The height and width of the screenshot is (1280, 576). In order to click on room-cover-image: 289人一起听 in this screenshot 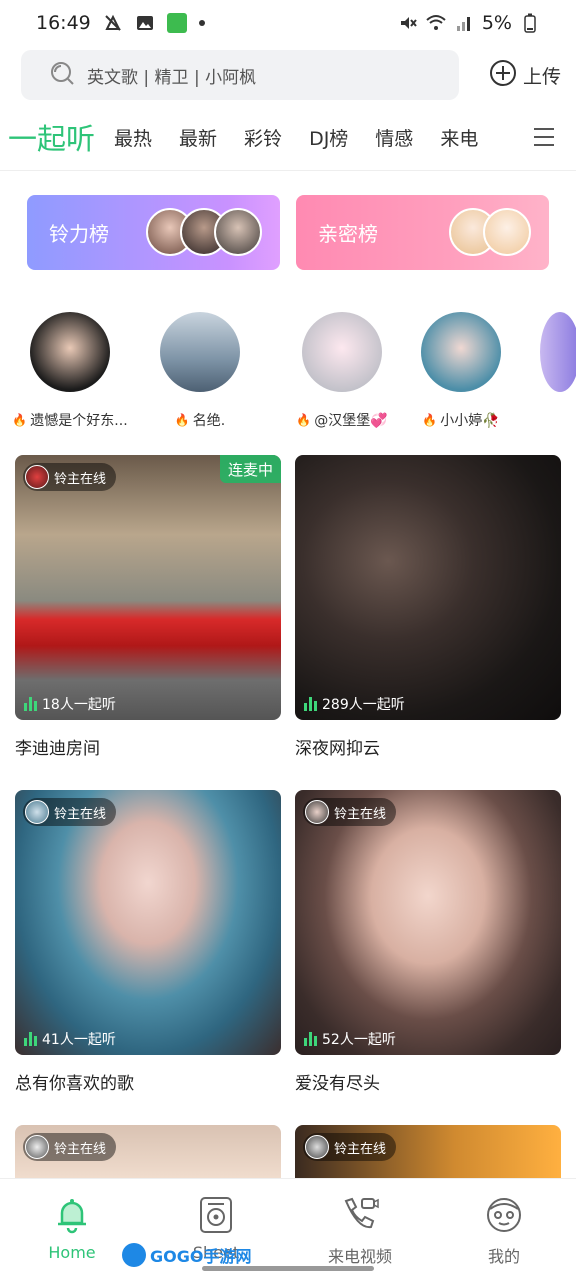, I will do `click(428, 587)`.